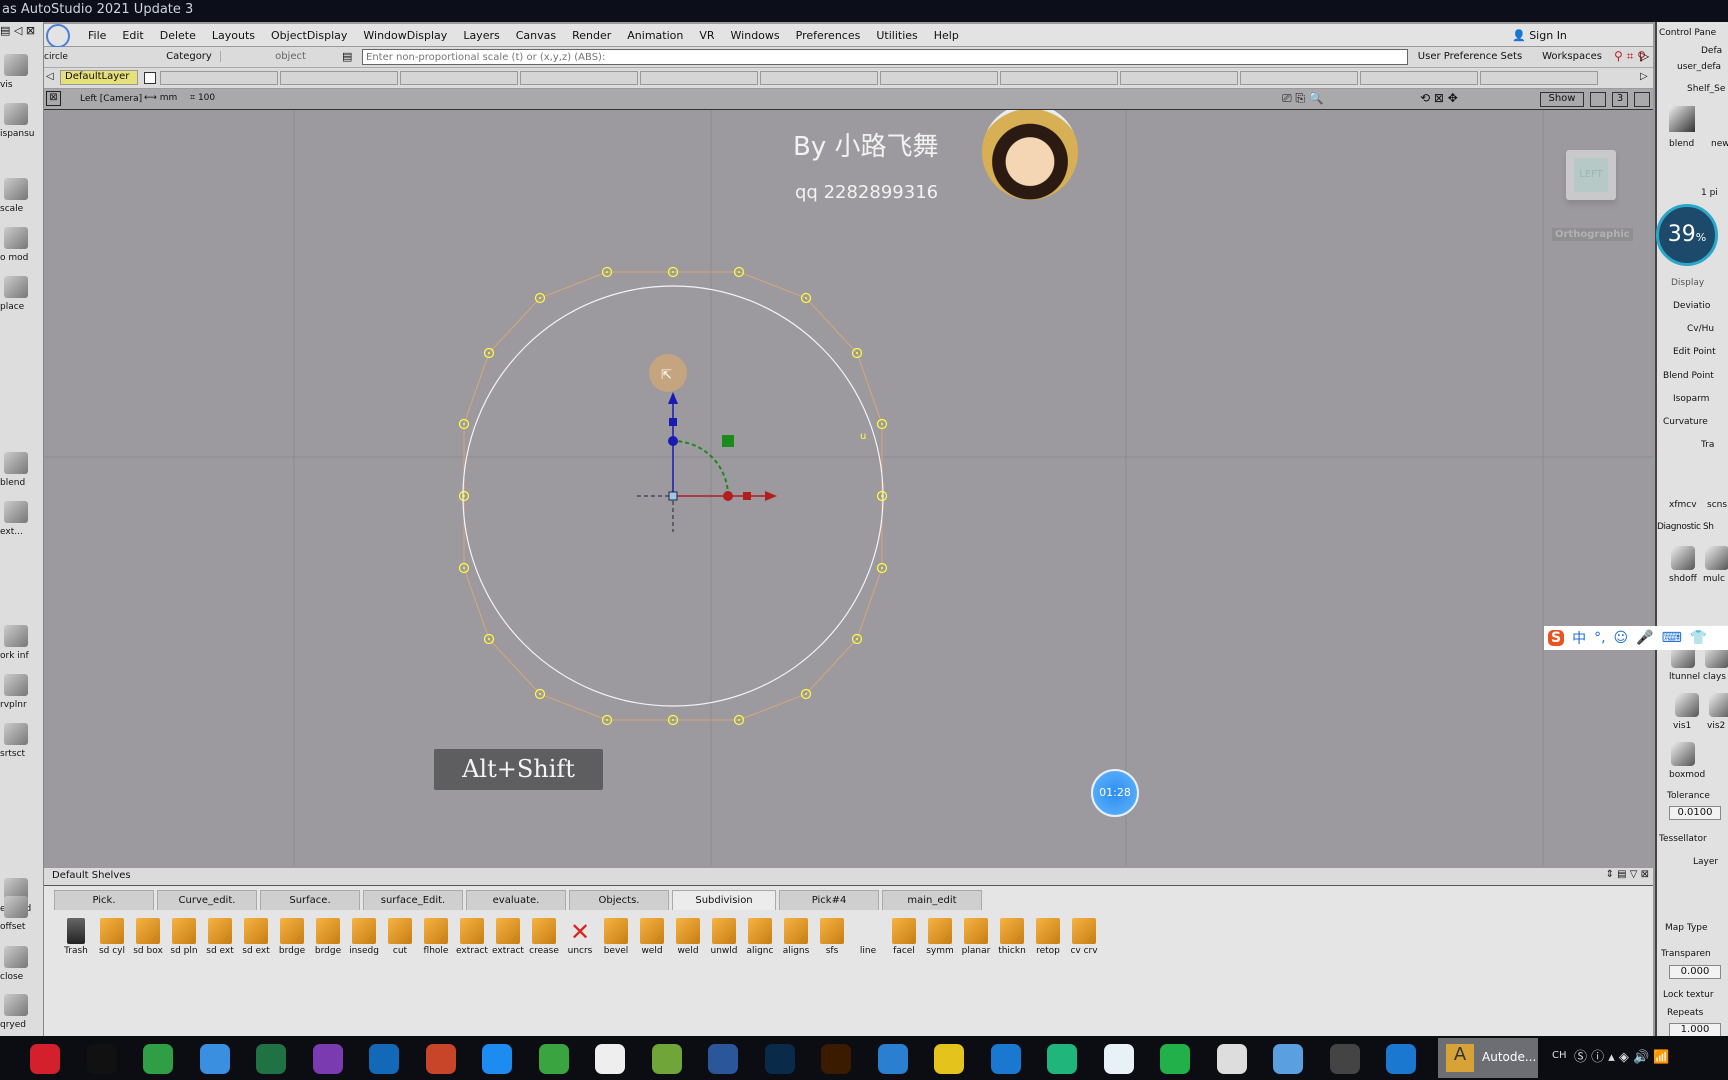 The height and width of the screenshot is (1080, 1728). Describe the element at coordinates (544, 937) in the screenshot. I see `shelf-item-crease: crease` at that location.